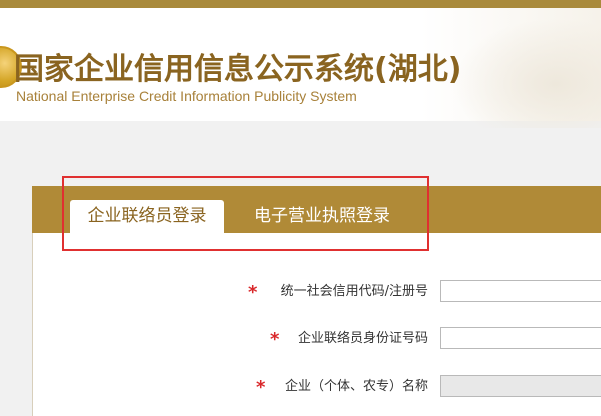 This screenshot has width=601, height=416. What do you see at coordinates (356, 386) in the screenshot?
I see `field-label-company-name: 企业（个体、农专）名称` at bounding box center [356, 386].